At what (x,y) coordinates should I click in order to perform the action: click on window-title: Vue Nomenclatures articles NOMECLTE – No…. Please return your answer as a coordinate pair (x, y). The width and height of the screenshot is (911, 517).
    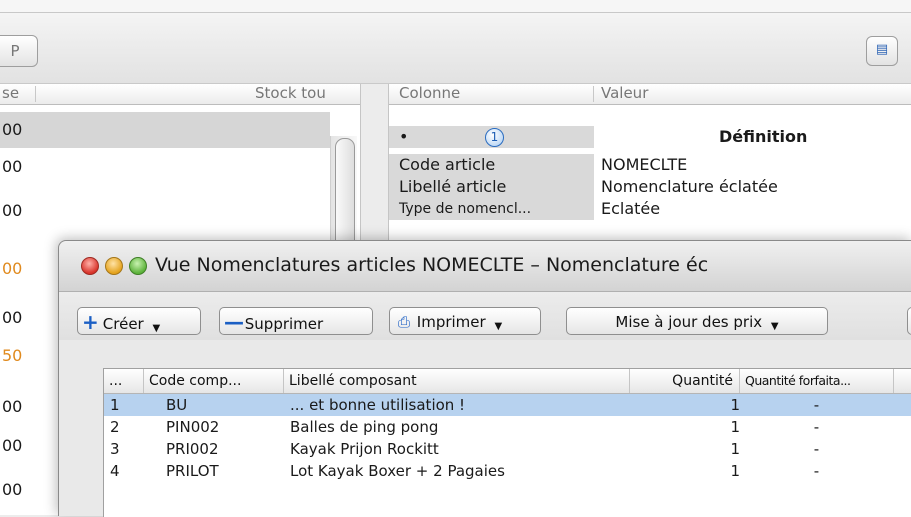
    Looking at the image, I should click on (432, 265).